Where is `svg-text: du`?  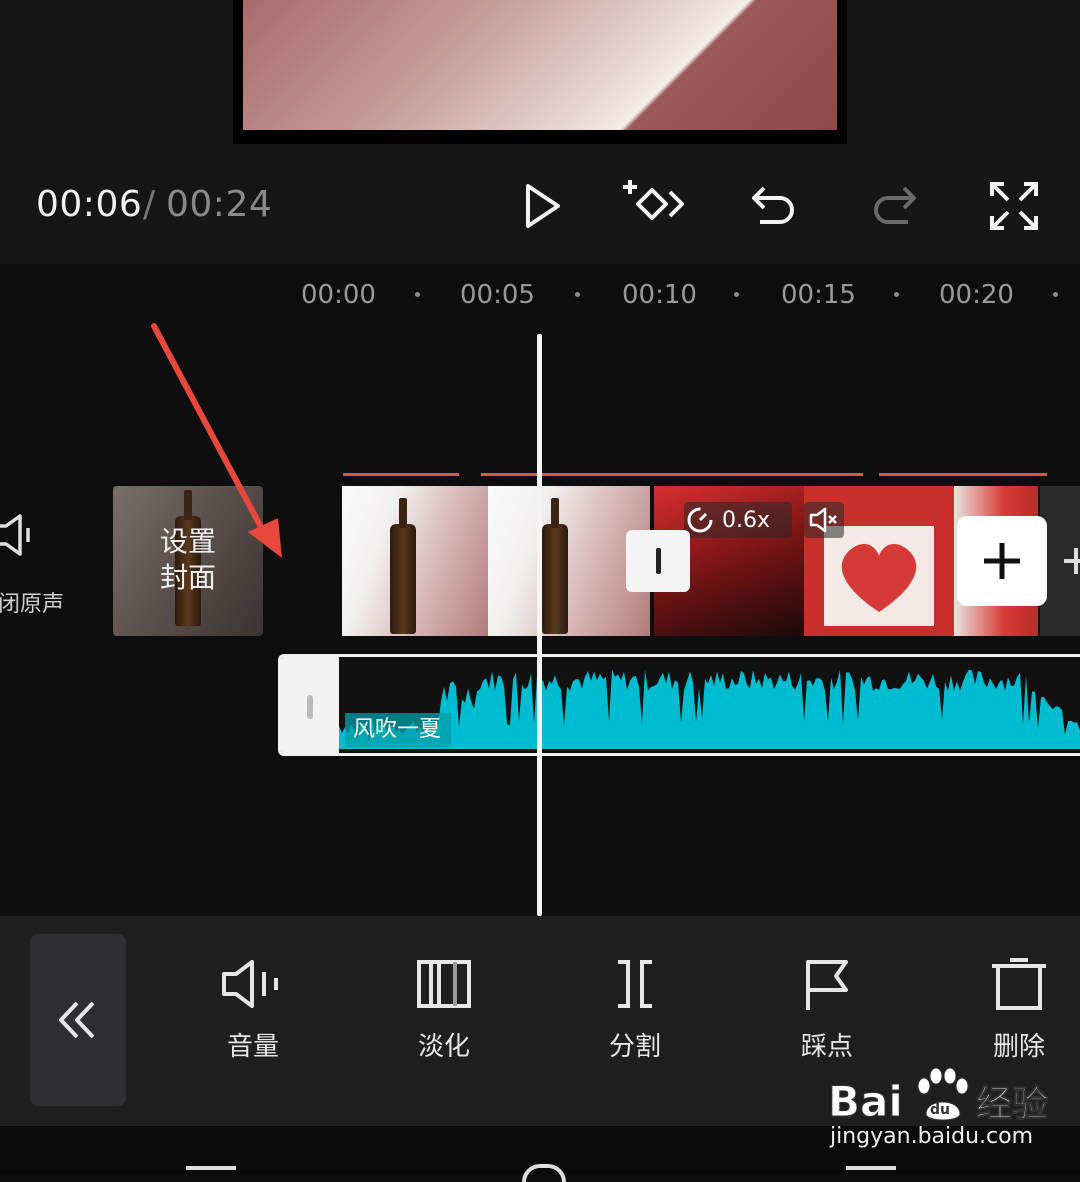
svg-text: du is located at coordinates (940, 1110).